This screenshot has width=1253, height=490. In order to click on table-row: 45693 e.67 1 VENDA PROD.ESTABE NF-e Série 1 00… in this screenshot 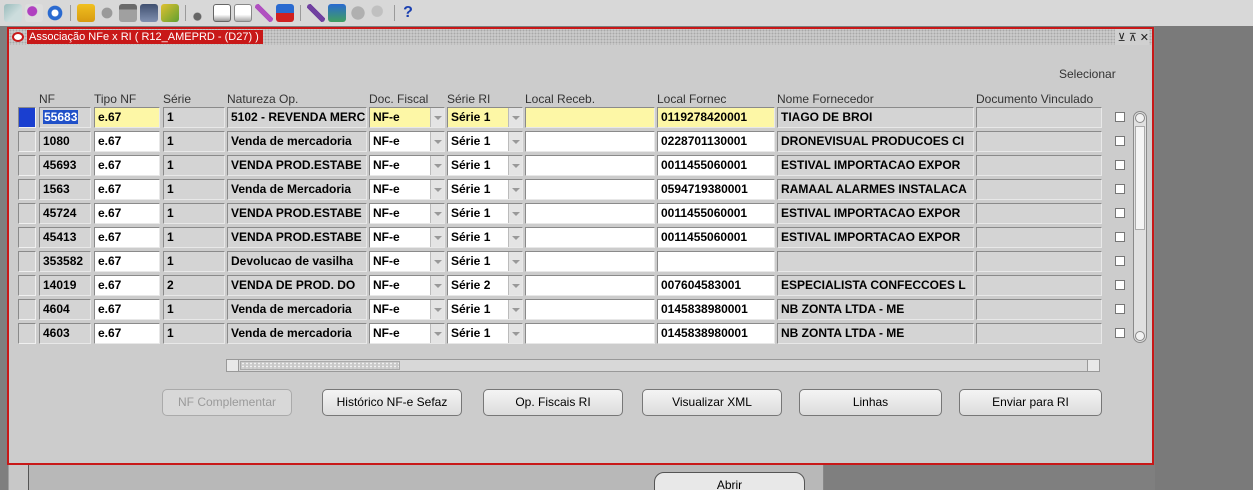, I will do `click(569, 166)`.